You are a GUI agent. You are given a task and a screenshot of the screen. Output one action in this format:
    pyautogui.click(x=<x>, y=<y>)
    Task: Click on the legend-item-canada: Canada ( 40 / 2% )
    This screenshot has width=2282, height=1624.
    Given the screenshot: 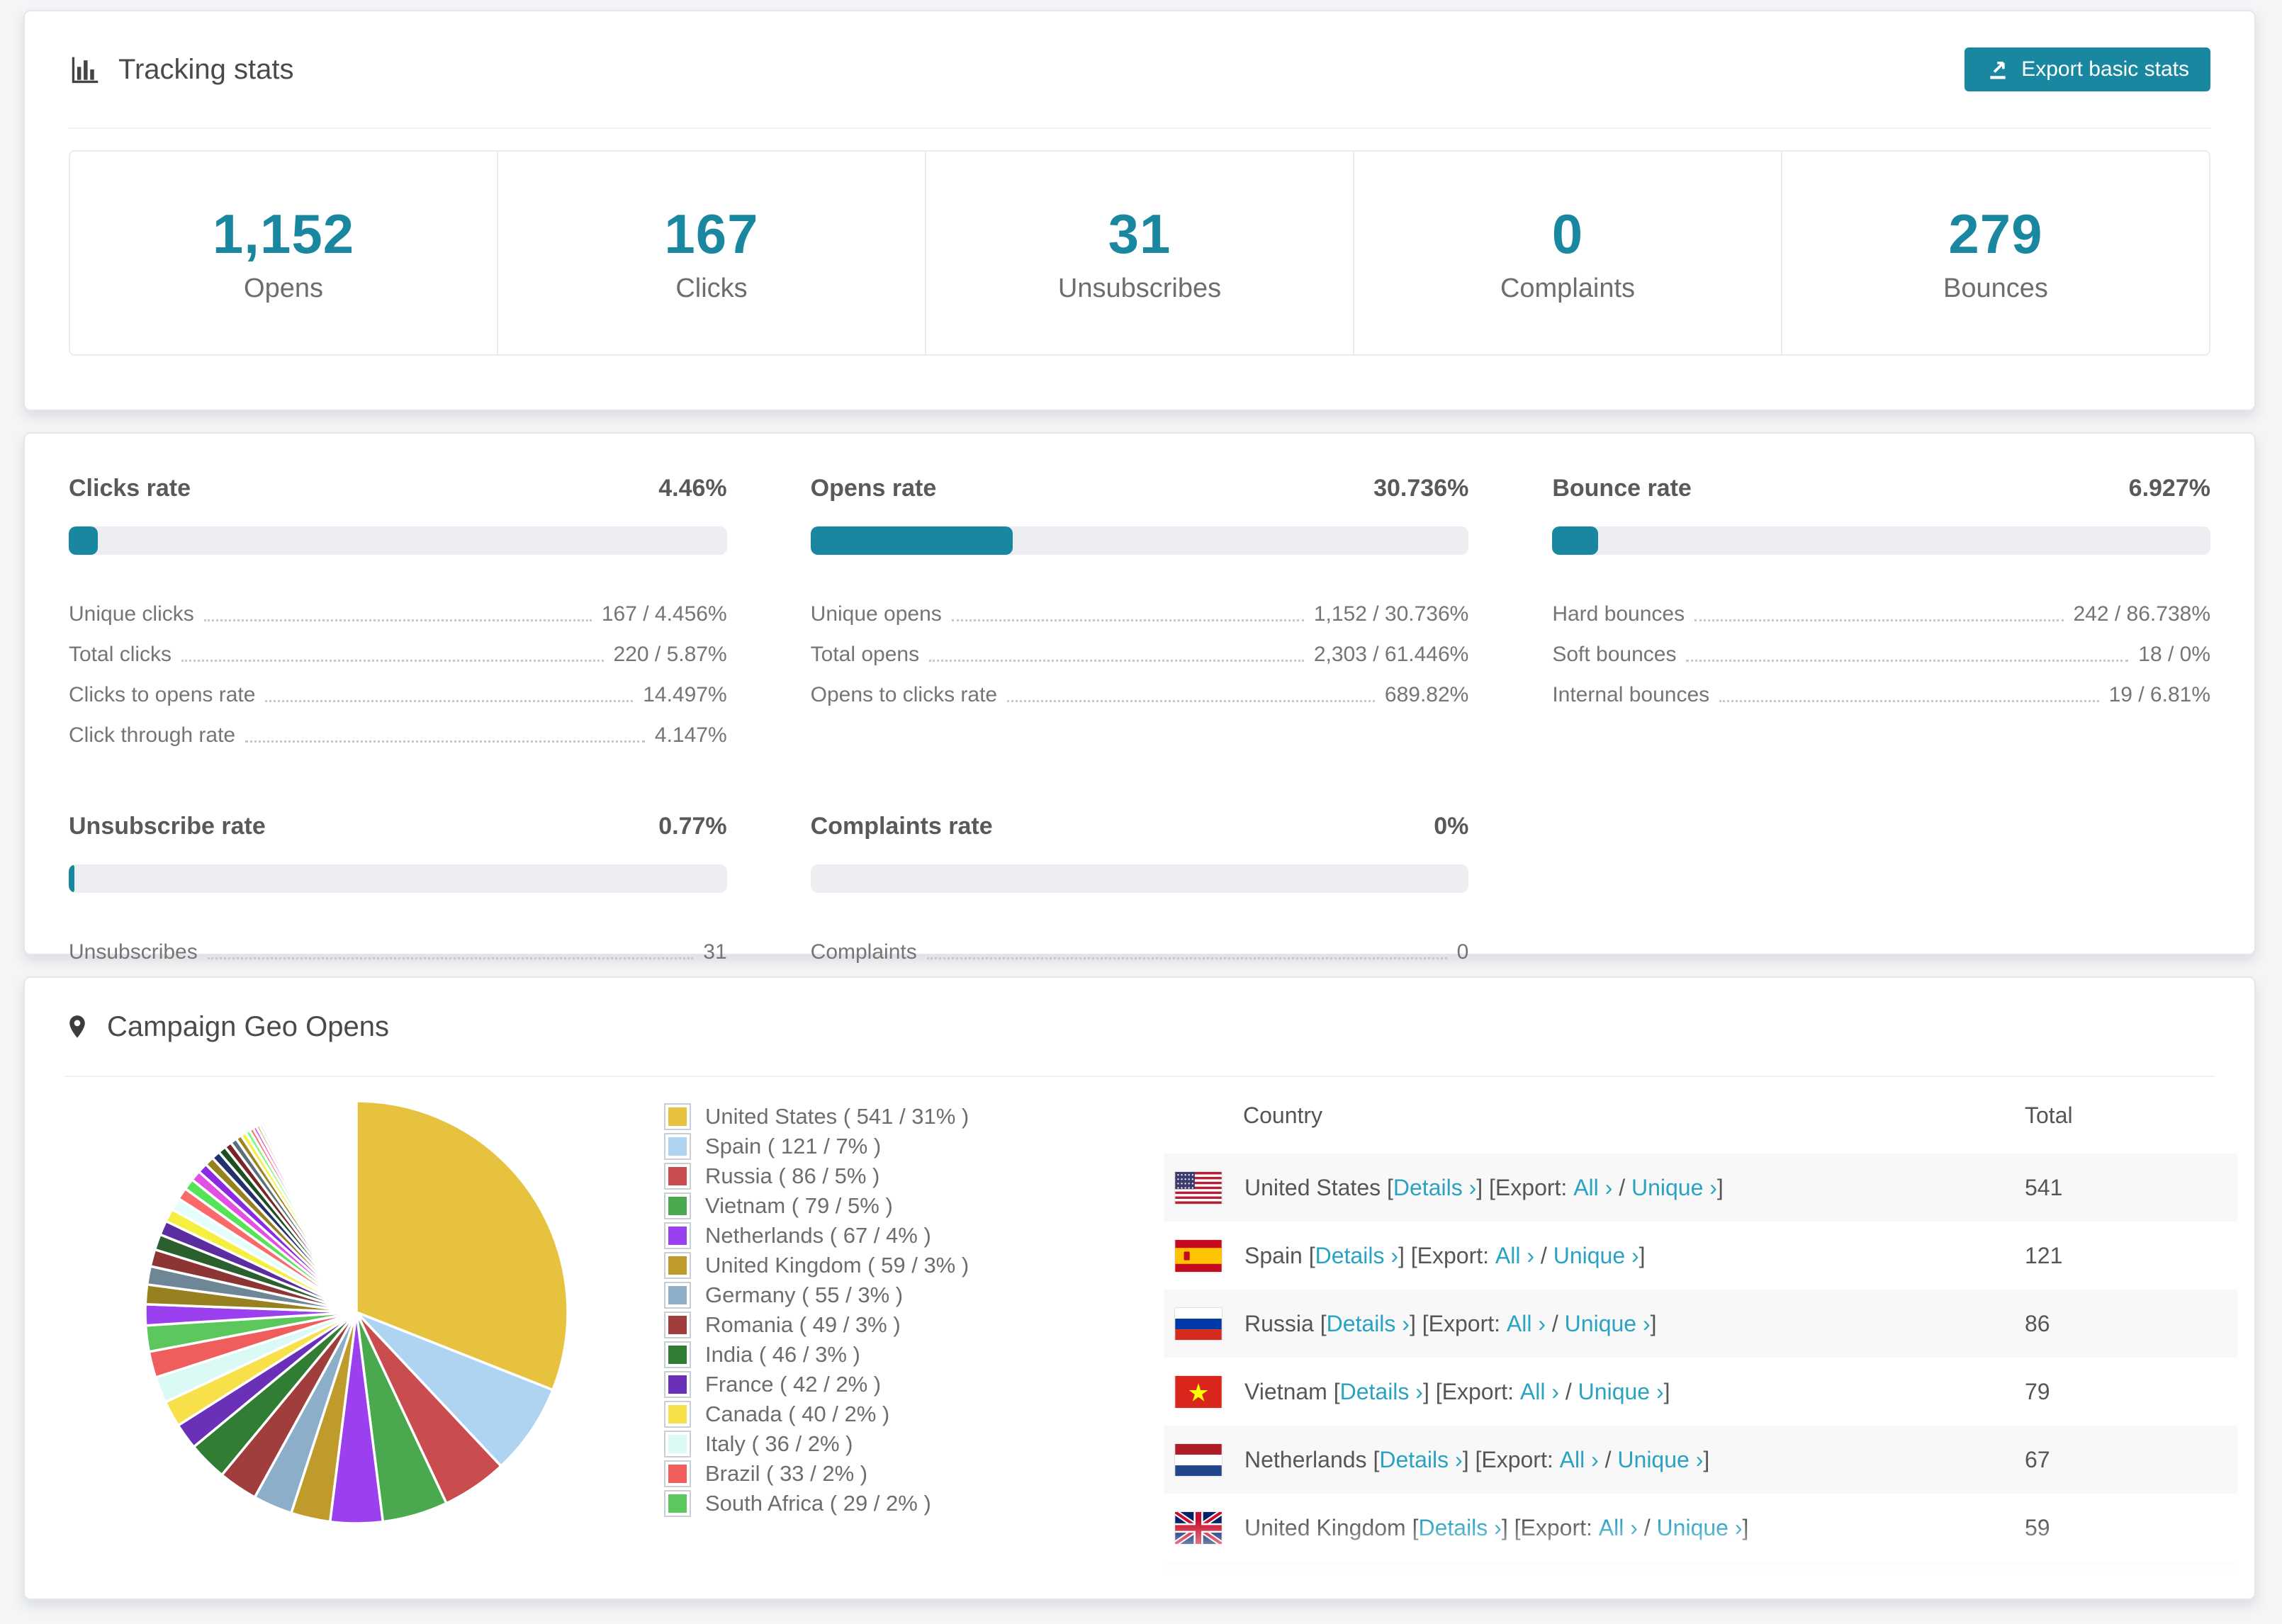 What is the action you would take?
    pyautogui.click(x=816, y=1414)
    